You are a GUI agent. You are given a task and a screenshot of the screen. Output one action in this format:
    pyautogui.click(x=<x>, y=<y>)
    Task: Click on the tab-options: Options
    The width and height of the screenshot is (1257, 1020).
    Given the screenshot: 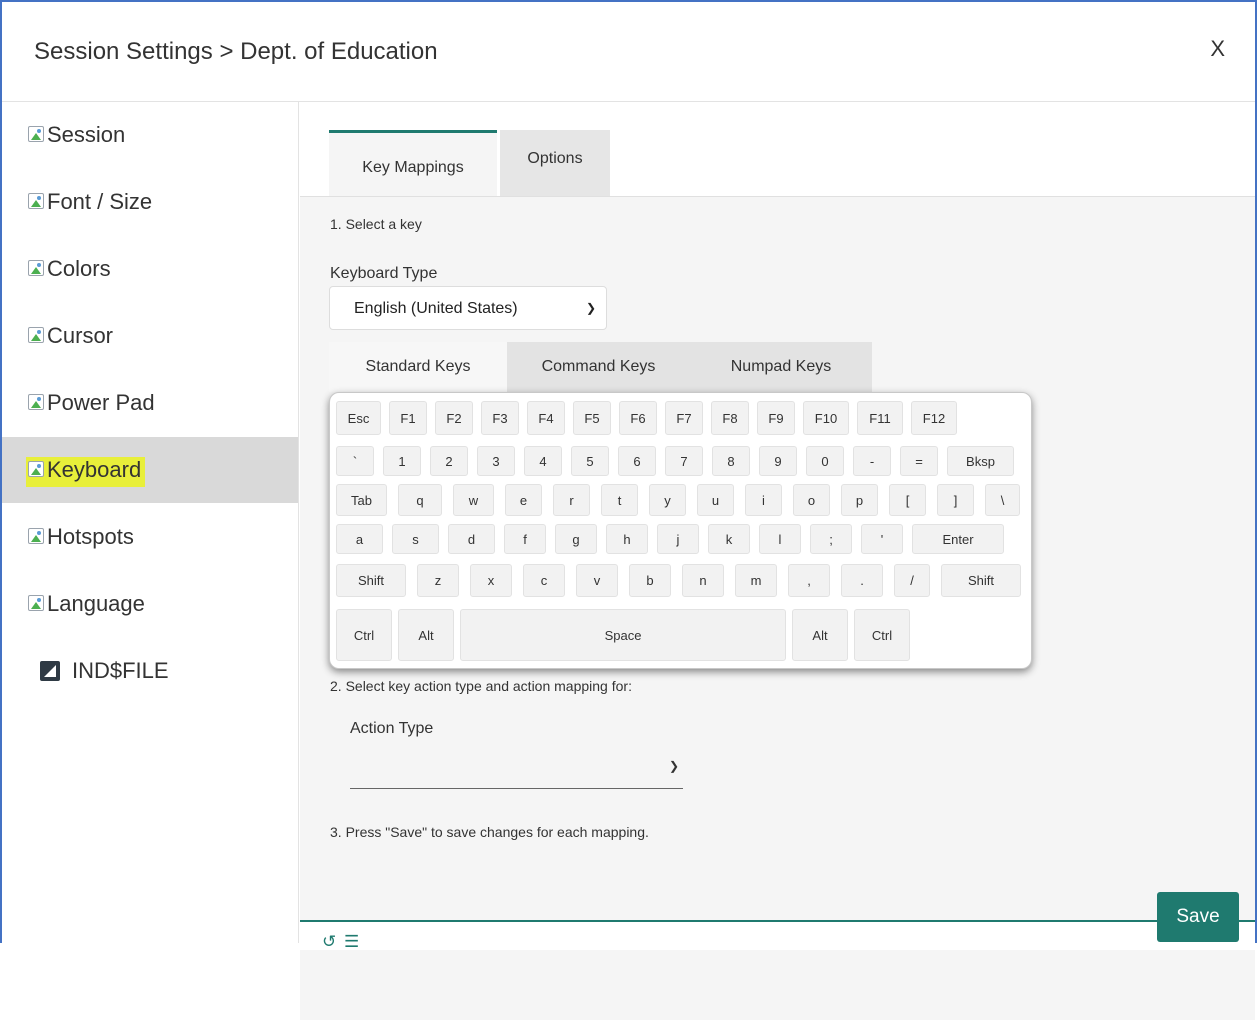 What is the action you would take?
    pyautogui.click(x=555, y=163)
    